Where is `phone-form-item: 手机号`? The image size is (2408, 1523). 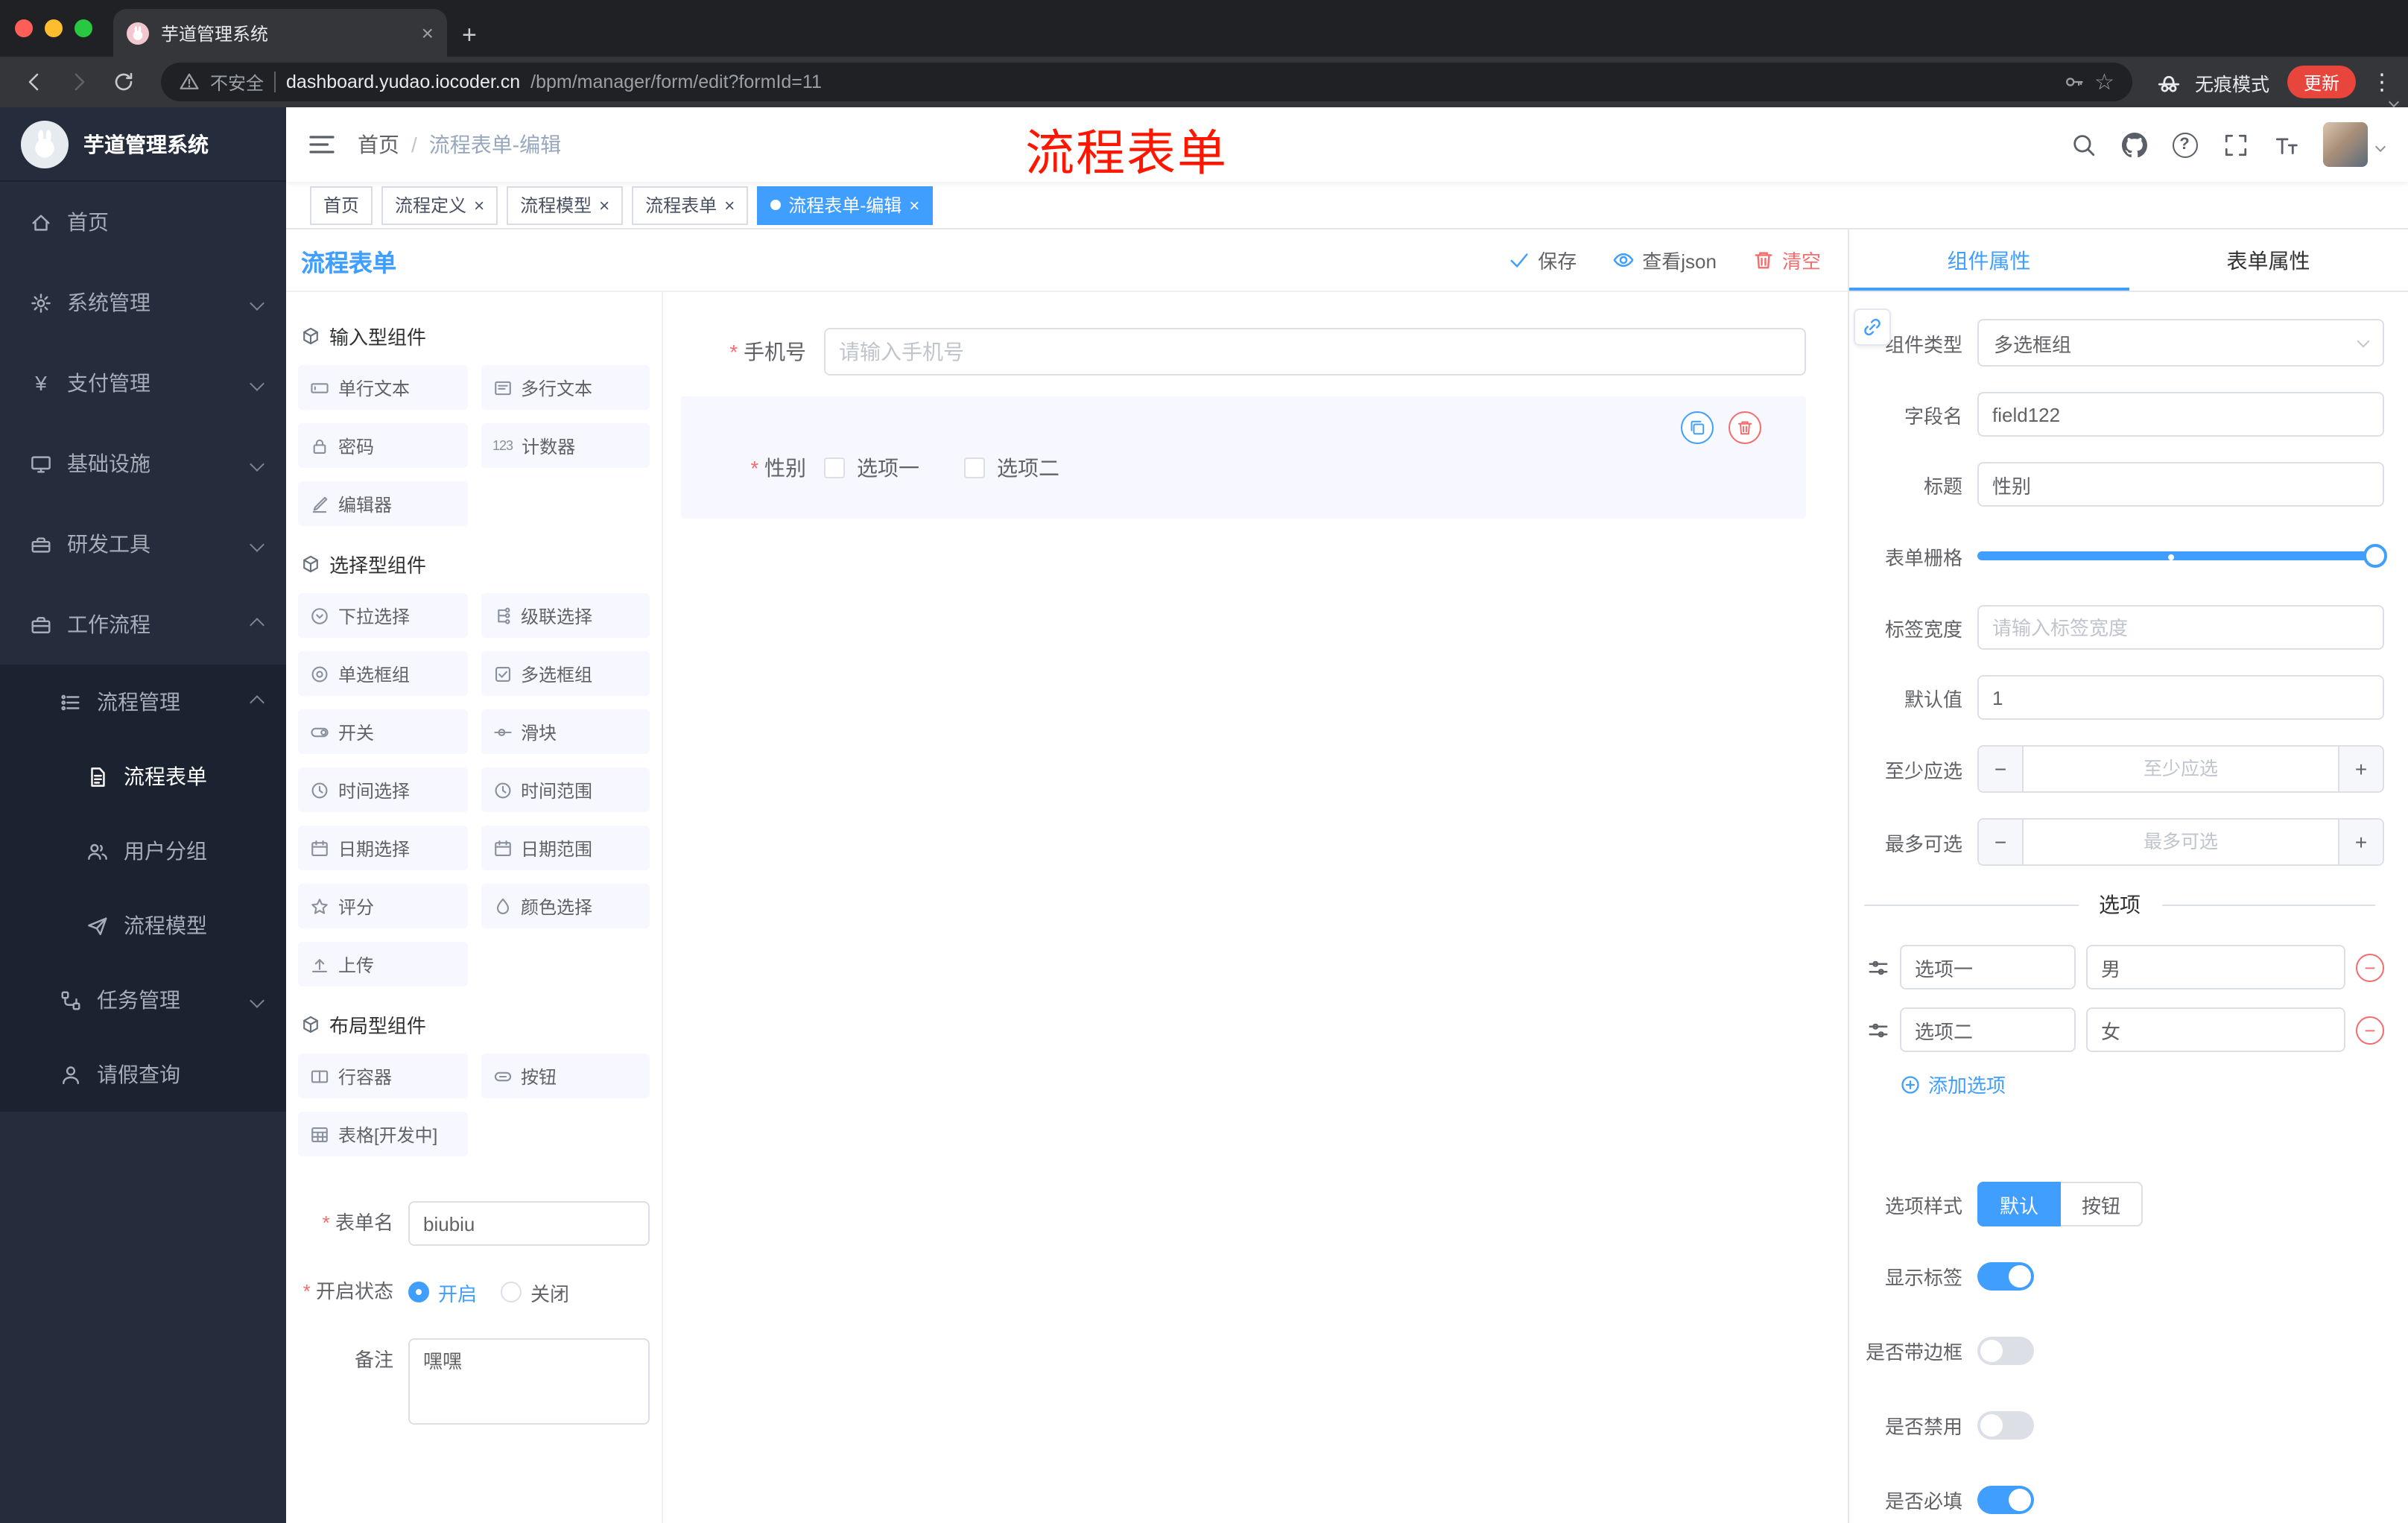 phone-form-item: 手机号 is located at coordinates (1243, 352).